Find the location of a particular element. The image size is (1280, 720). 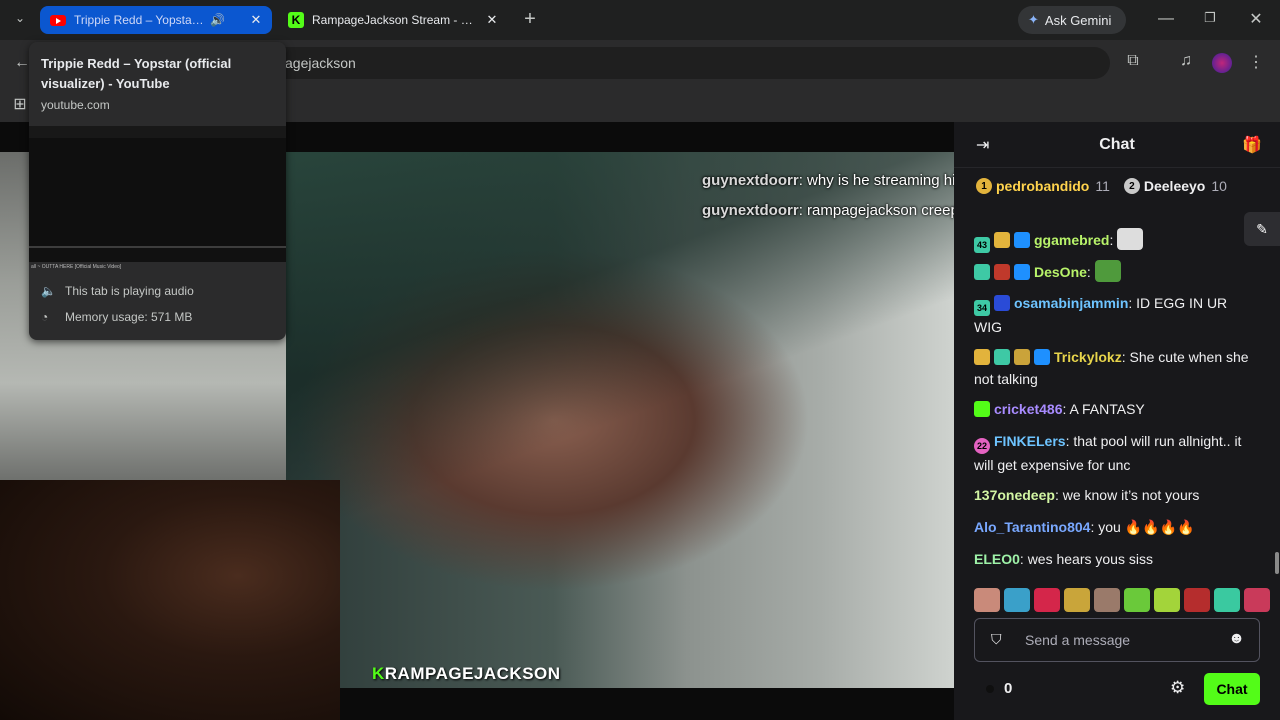

apps-grid-icon: ⊞ is located at coordinates (20, 104).